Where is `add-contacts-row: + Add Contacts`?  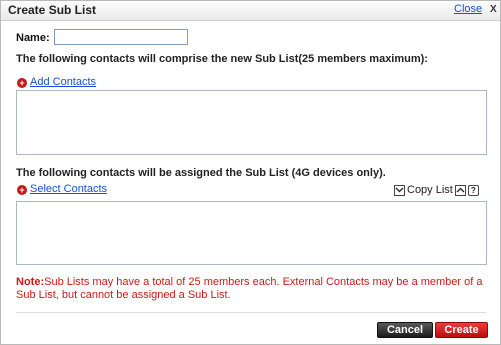
add-contacts-row: + Add Contacts is located at coordinates (56, 82).